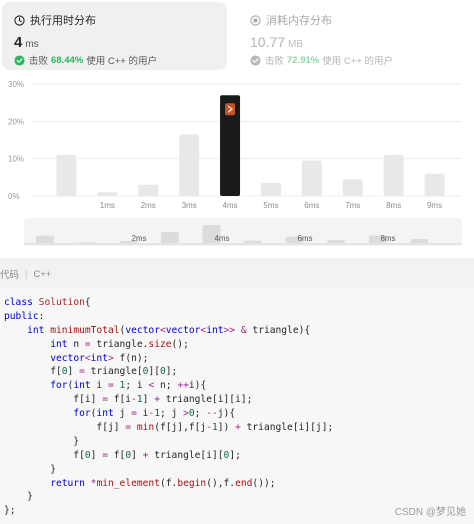 The image size is (474, 524). I want to click on code-line: };, so click(10, 511).